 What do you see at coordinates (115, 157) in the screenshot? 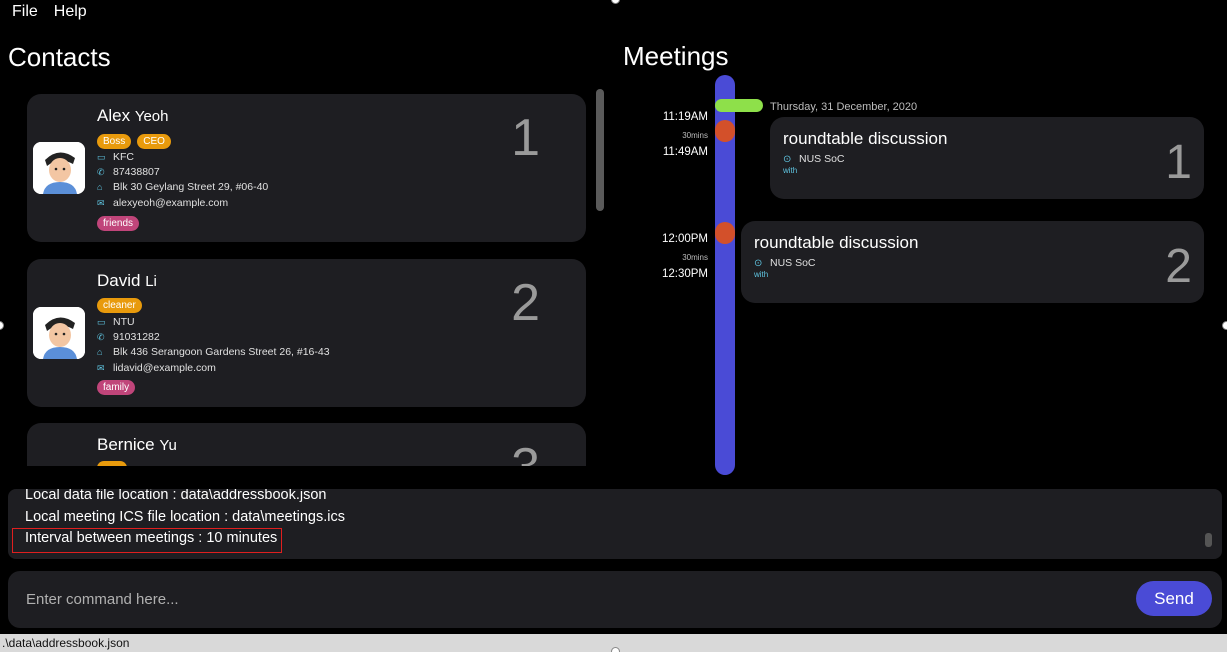
I see `company-line: ▭ KFC` at bounding box center [115, 157].